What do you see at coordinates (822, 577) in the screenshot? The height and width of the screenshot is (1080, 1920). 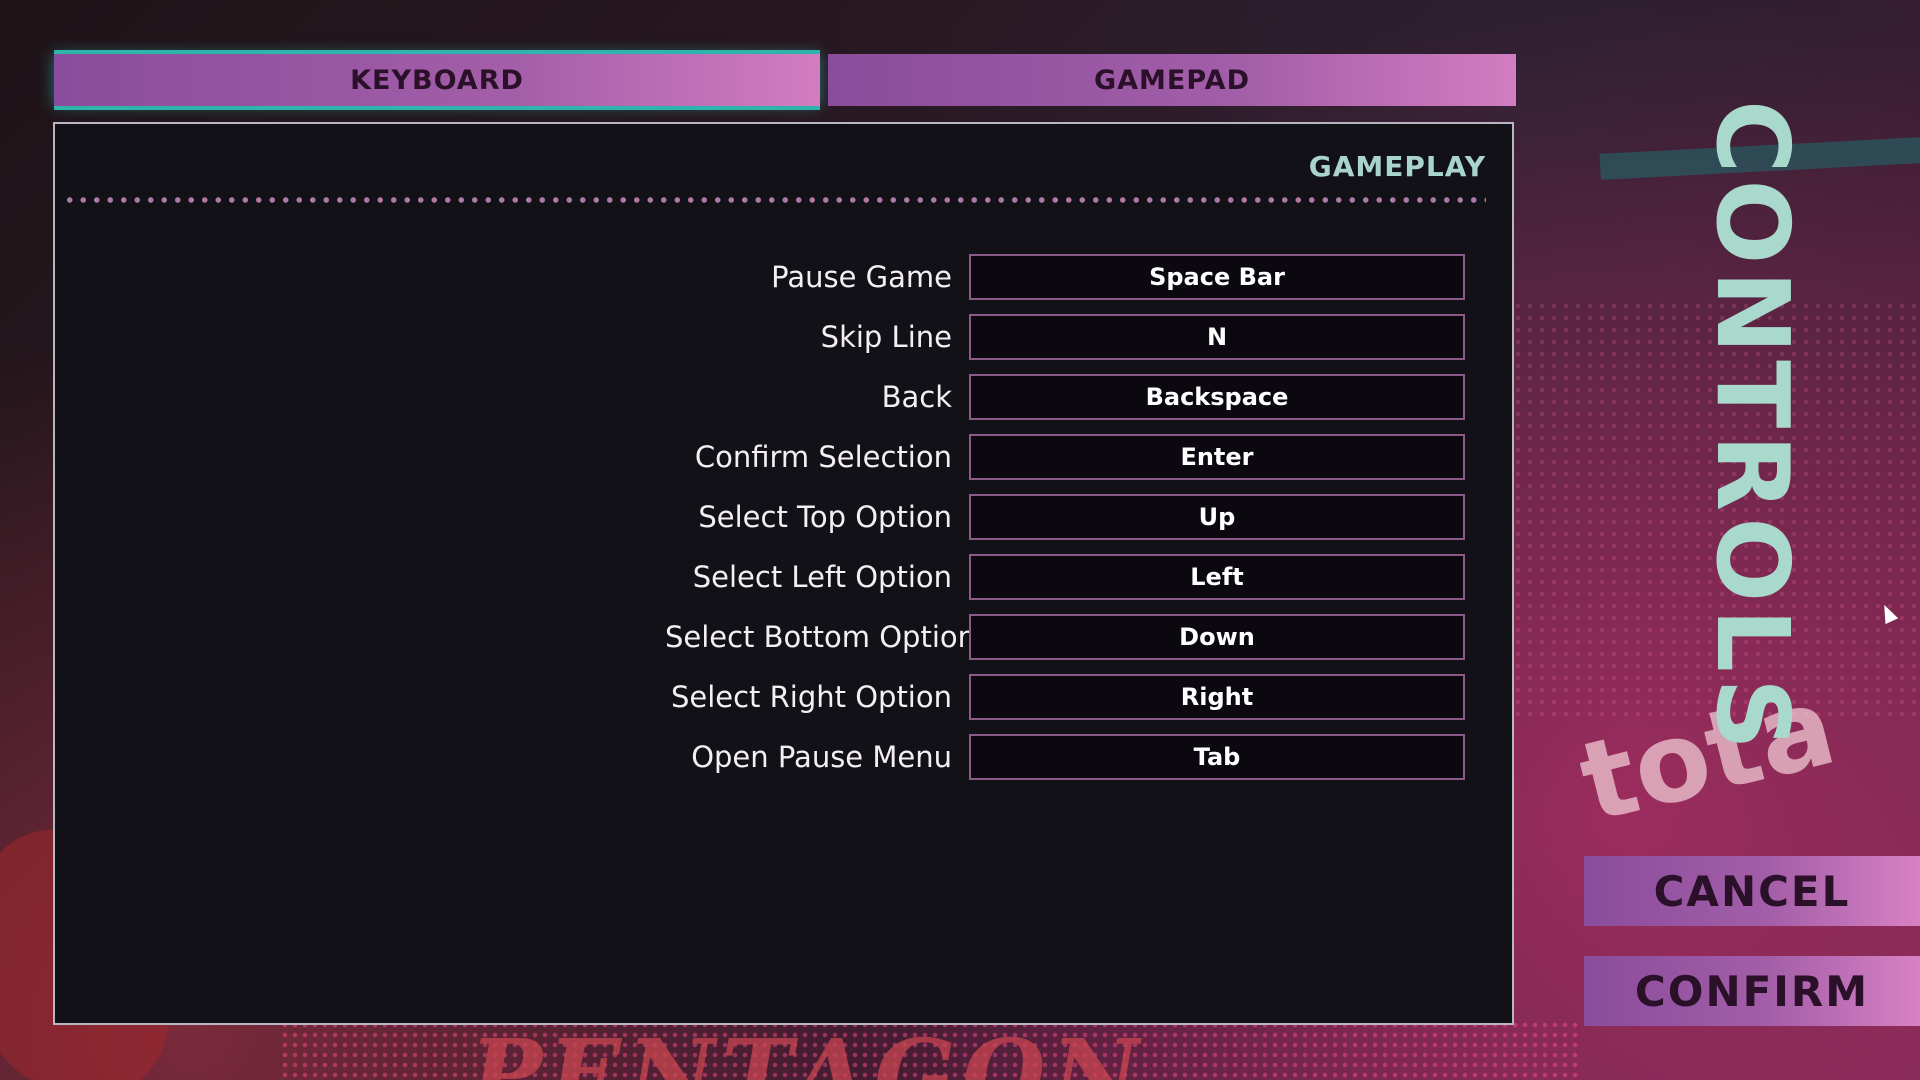 I see `action-label: Select Left Option` at bounding box center [822, 577].